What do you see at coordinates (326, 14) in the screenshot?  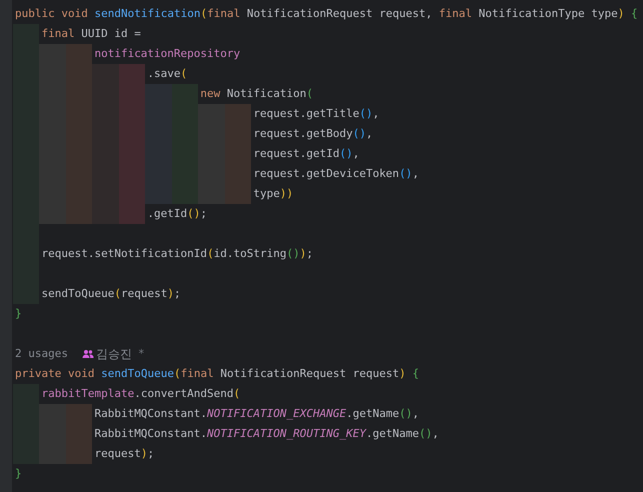 I see `code-line: public void sendNotification(final NotificationRequest request, final NotificationType type) {` at bounding box center [326, 14].